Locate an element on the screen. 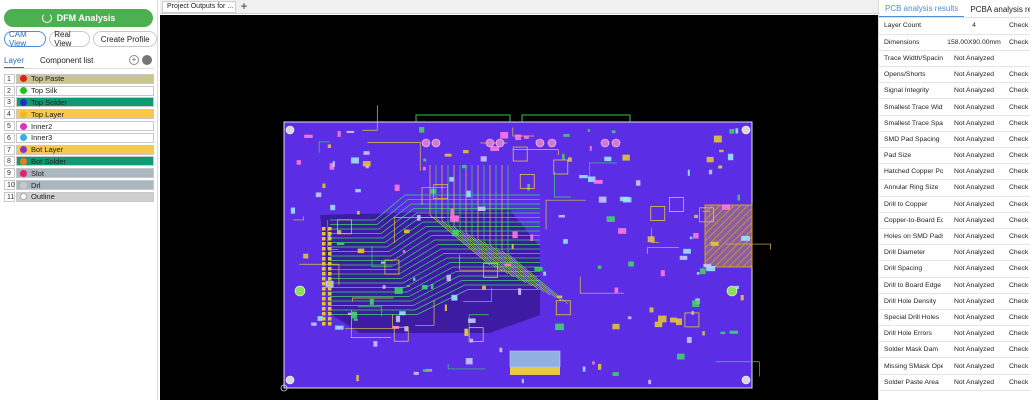 The height and width of the screenshot is (400, 1030). layer-row: 2 Top Silk is located at coordinates (79, 91).